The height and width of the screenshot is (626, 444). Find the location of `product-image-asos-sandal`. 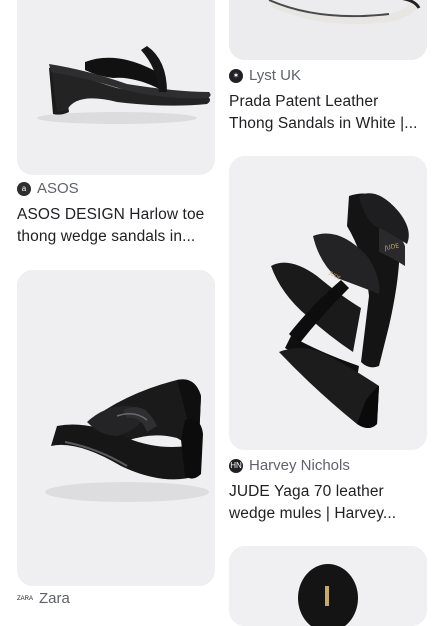

product-image-asos-sandal is located at coordinates (116, 87).